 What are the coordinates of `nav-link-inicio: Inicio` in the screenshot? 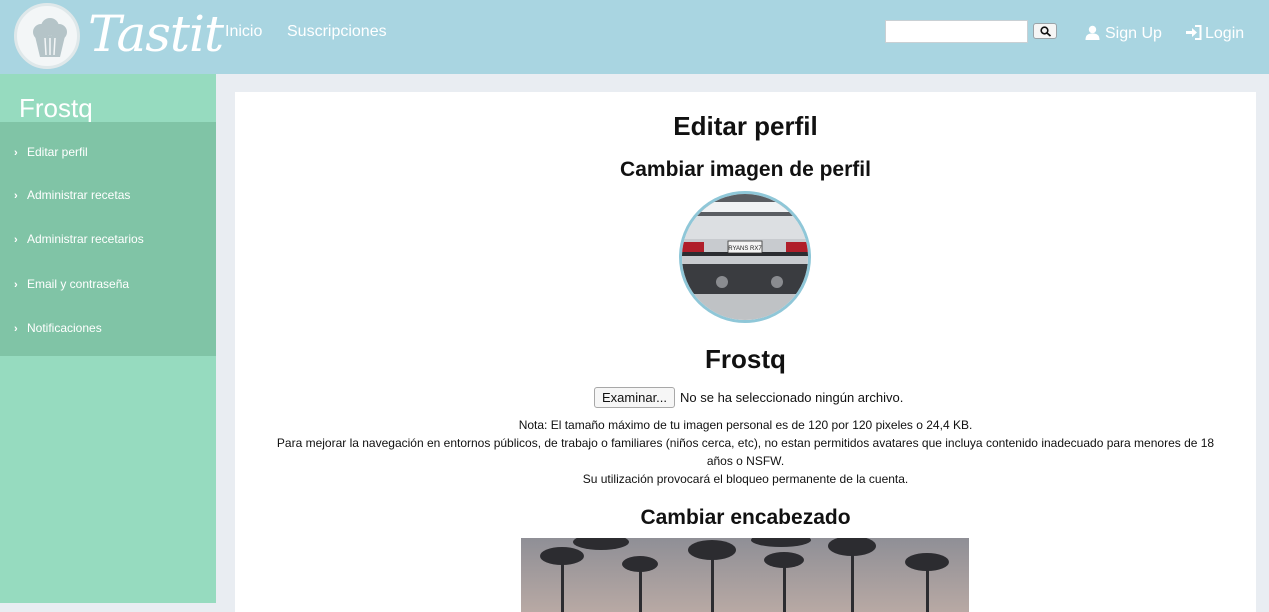 It's located at (243, 32).